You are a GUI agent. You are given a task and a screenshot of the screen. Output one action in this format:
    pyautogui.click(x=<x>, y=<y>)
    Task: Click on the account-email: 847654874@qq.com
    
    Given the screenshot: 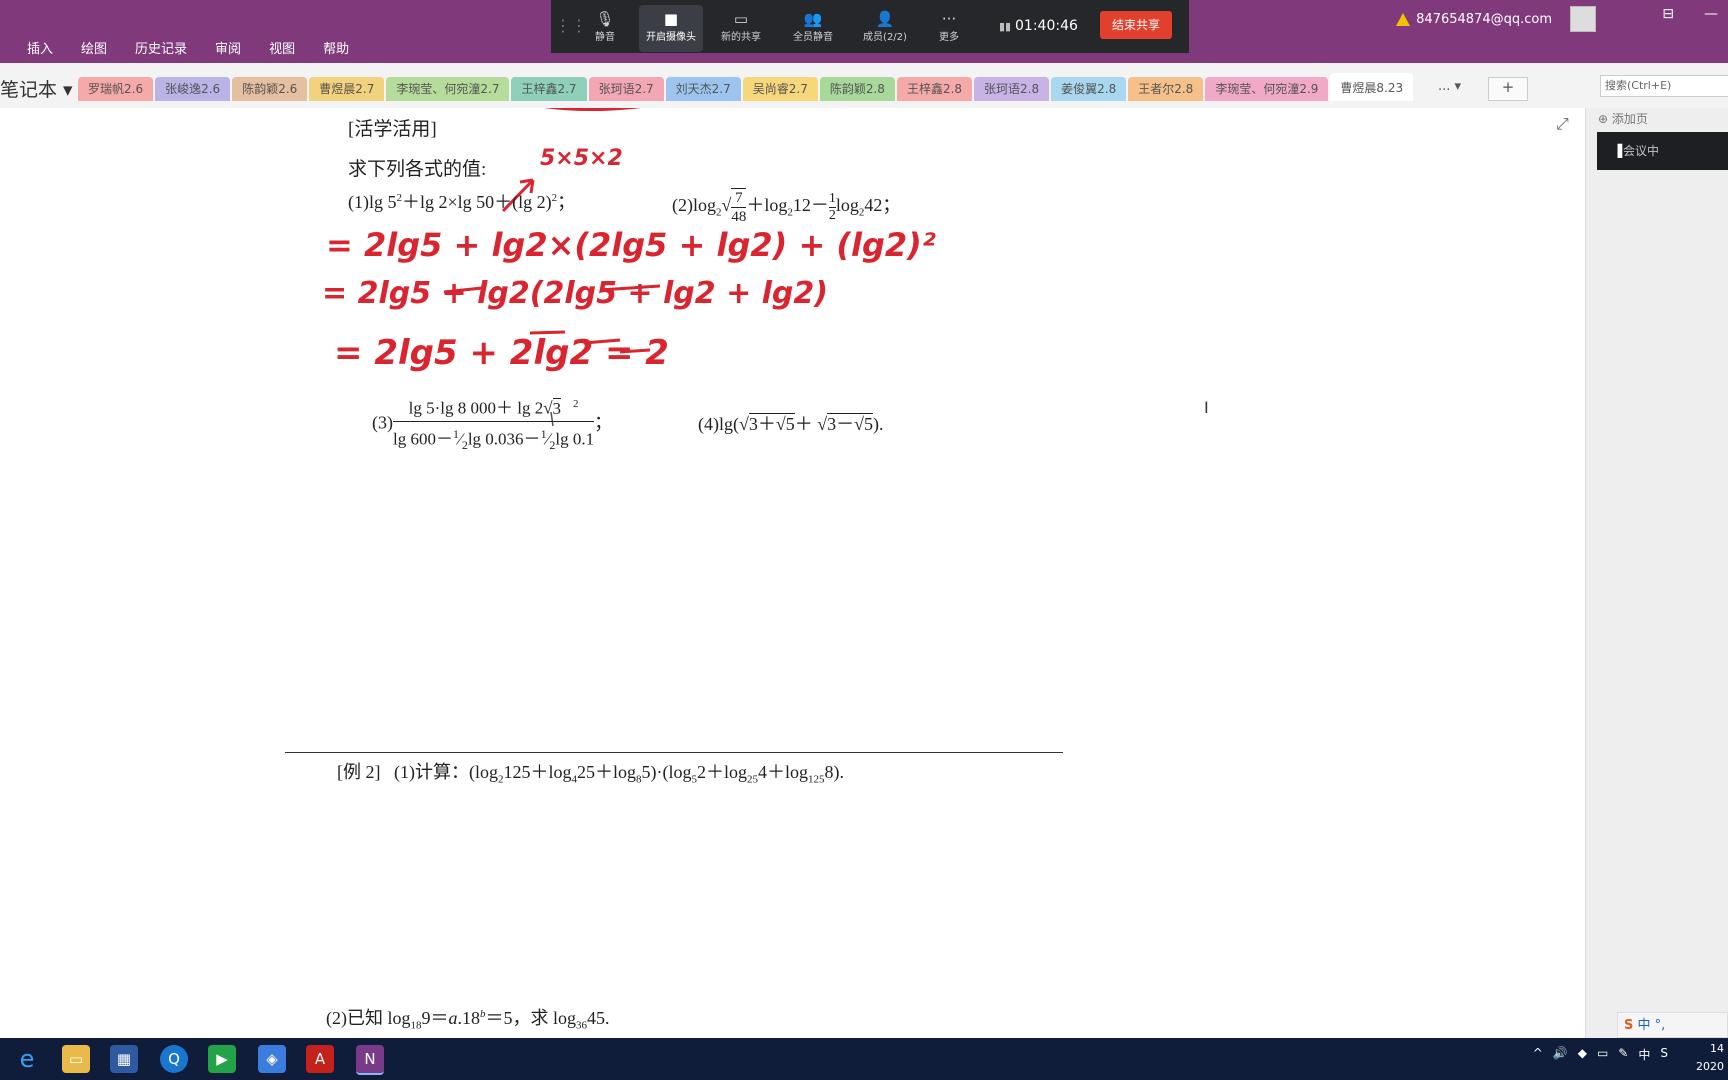 What is the action you would take?
    pyautogui.click(x=1484, y=19)
    